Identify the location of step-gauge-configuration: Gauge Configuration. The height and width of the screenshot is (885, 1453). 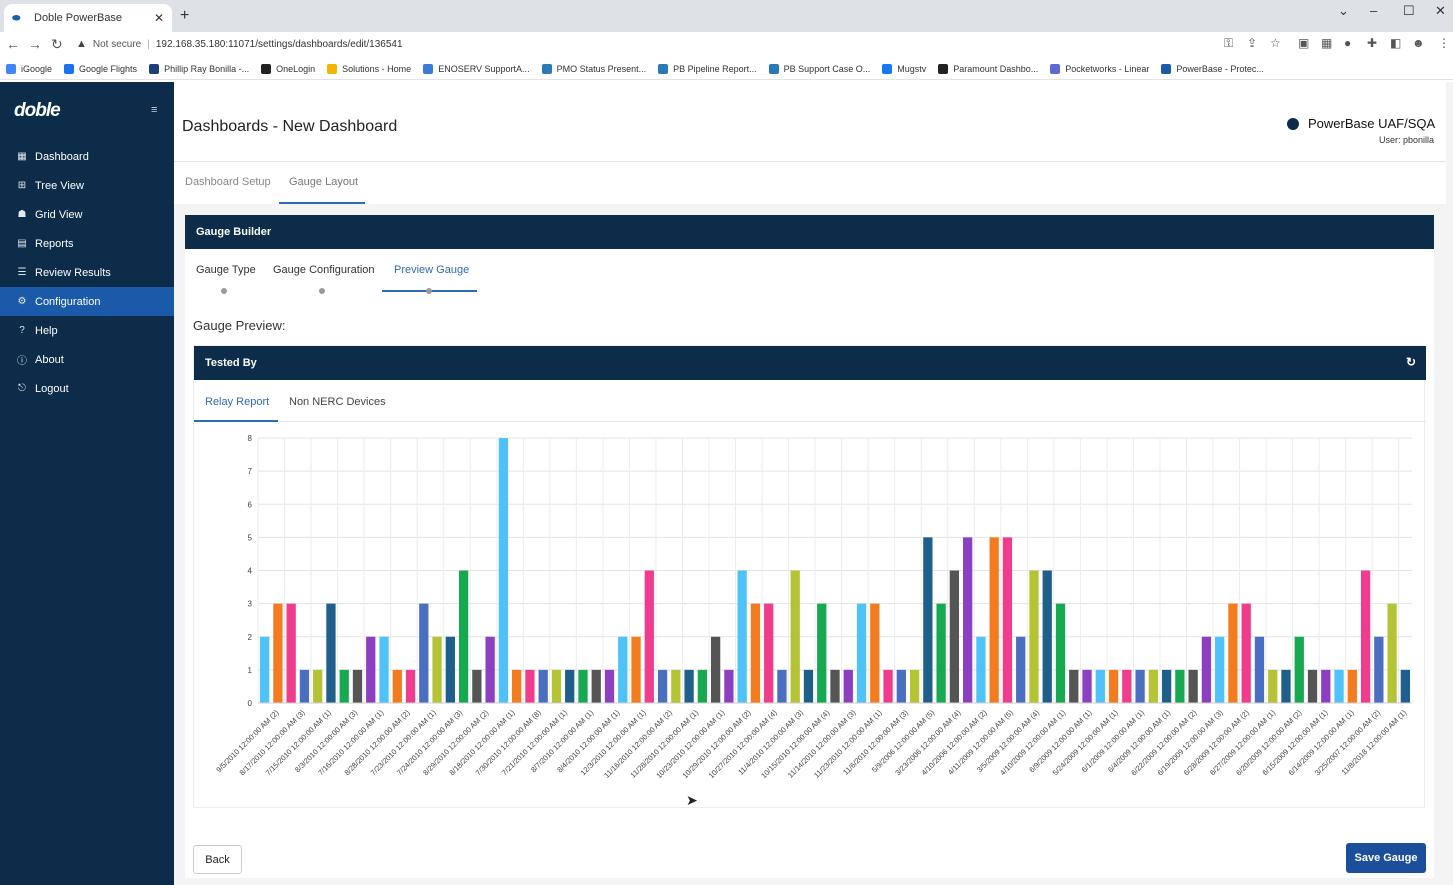
(324, 270).